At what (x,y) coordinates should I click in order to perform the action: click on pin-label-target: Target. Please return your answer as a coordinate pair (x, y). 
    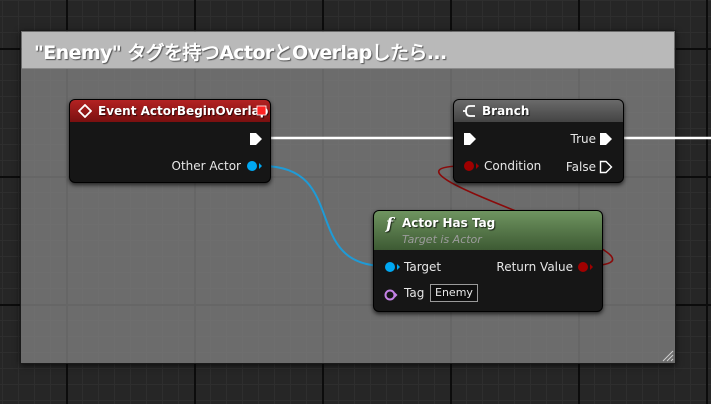
    Looking at the image, I should click on (423, 267).